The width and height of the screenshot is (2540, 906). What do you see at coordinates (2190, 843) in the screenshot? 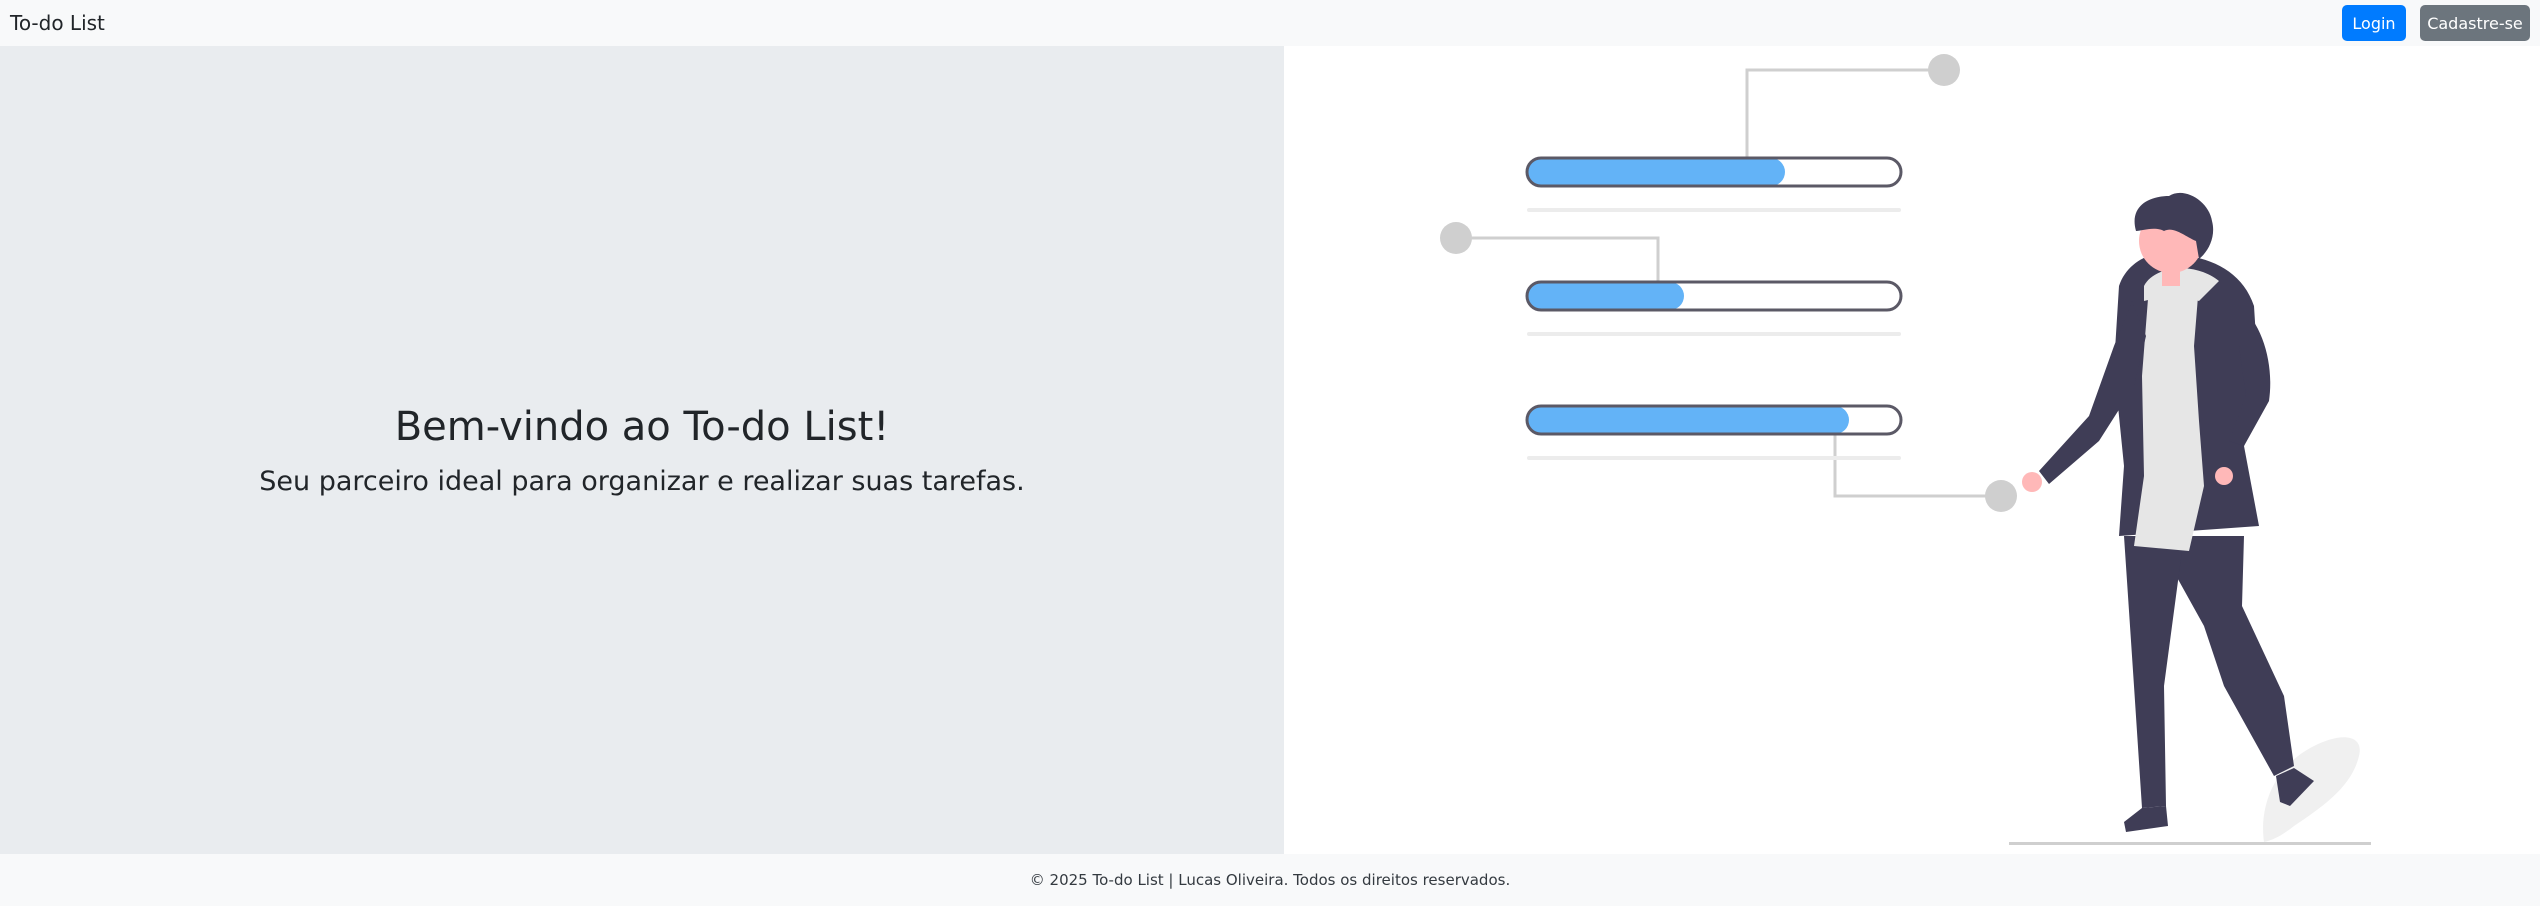
I see `ground-line` at bounding box center [2190, 843].